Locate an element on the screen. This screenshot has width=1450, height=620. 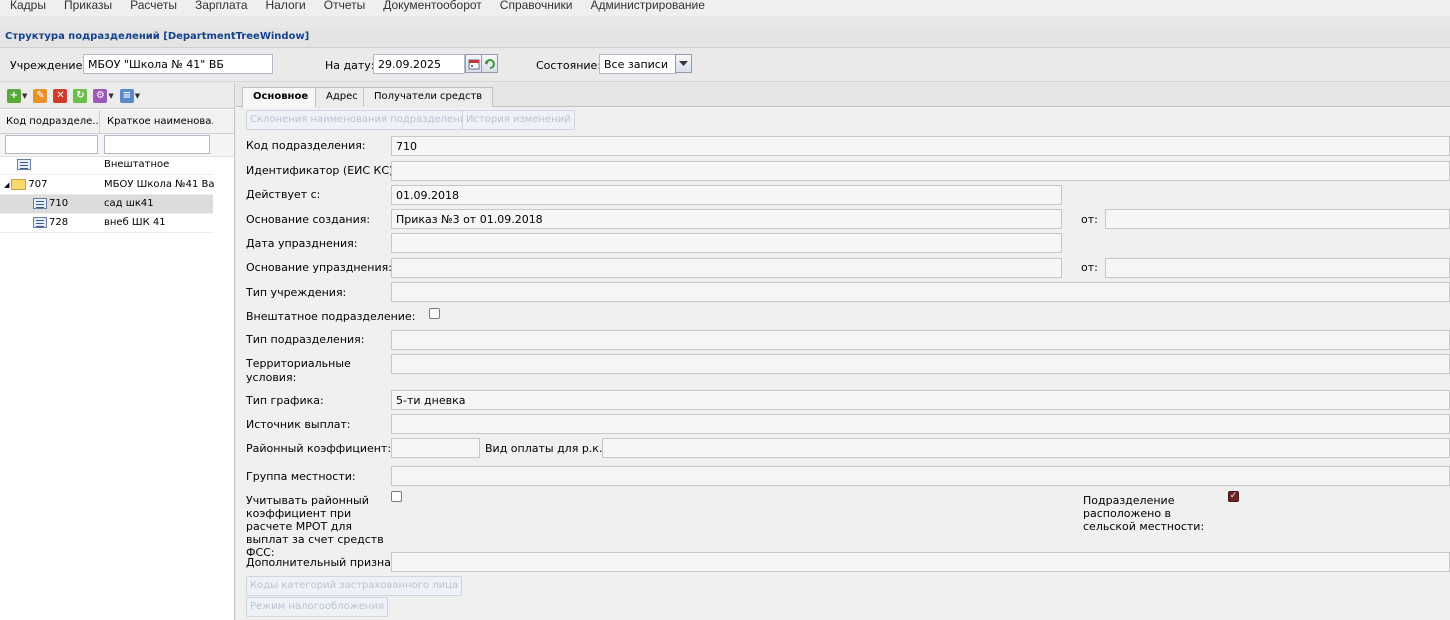
tree-filter-row is located at coordinates (117, 145).